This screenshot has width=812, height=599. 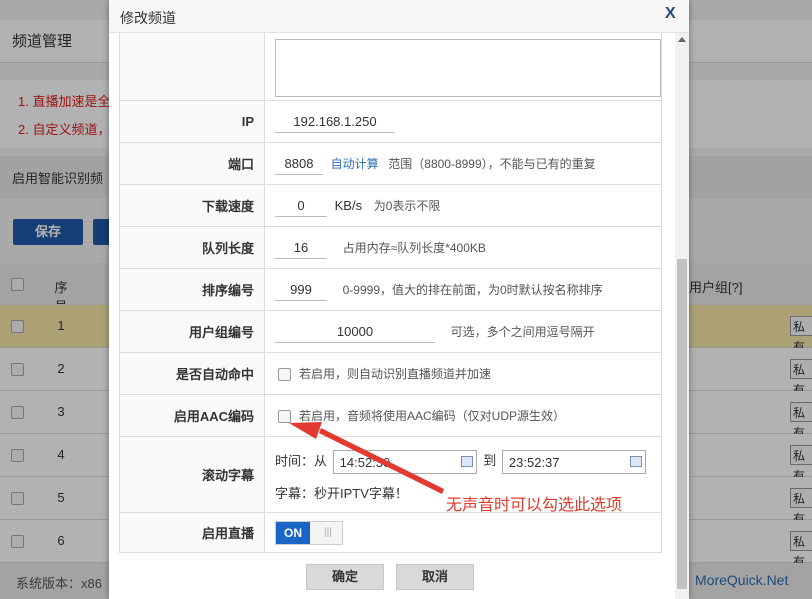 What do you see at coordinates (407, 205) in the screenshot?
I see `download-speed-hint: 为0表示不限` at bounding box center [407, 205].